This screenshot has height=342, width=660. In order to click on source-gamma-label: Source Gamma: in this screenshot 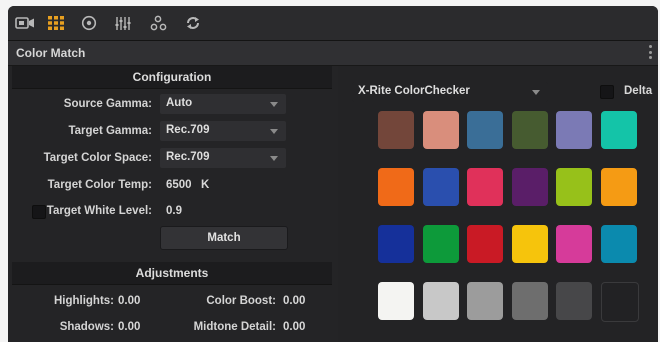, I will do `click(107, 104)`.